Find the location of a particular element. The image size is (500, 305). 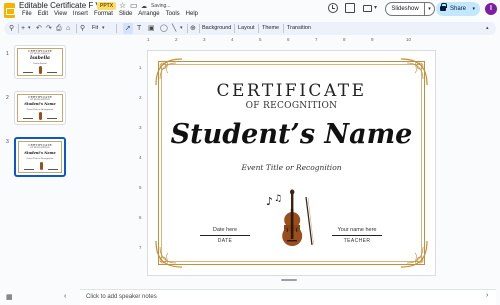

menu-edit: Edit is located at coordinates (43, 14).